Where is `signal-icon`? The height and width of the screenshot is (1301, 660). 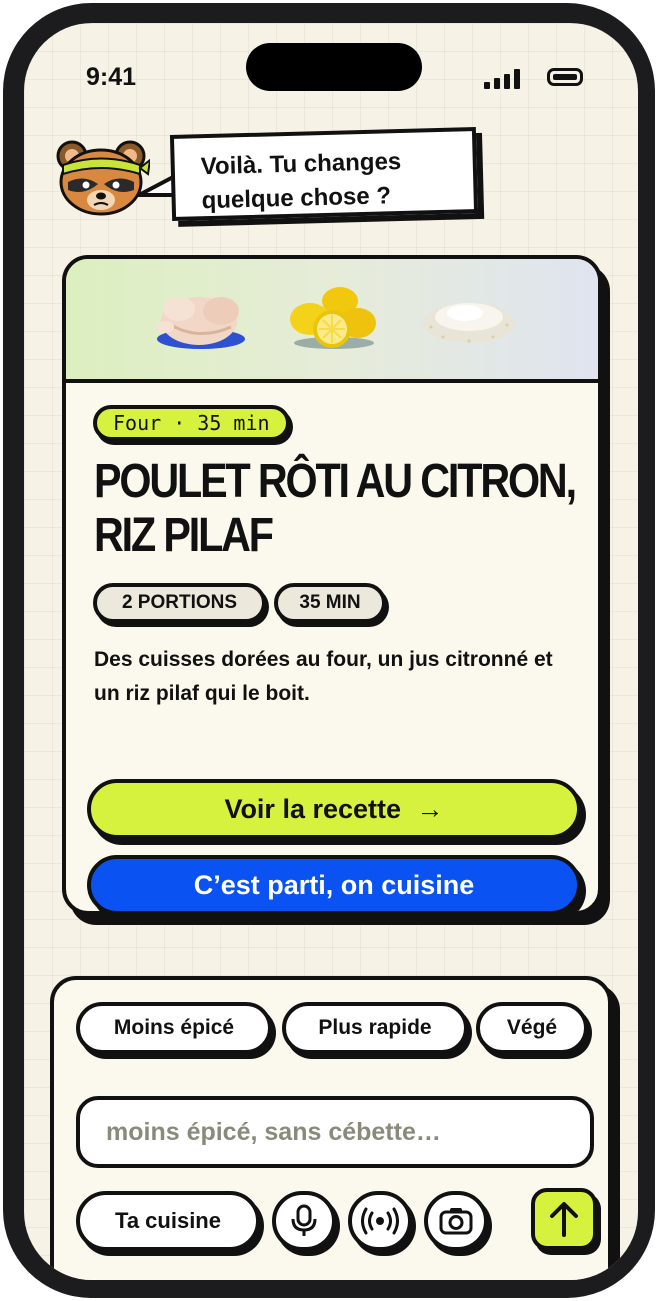
signal-icon is located at coordinates (487, 85).